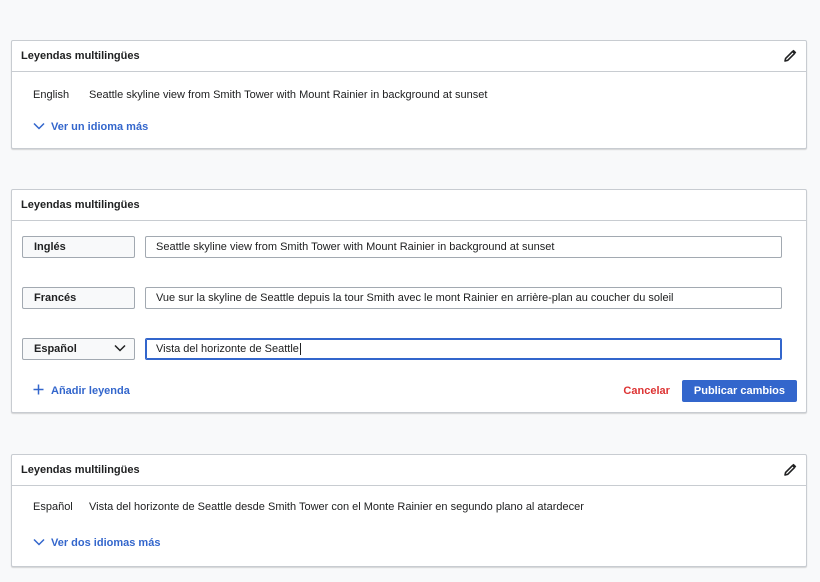  What do you see at coordinates (51, 95) in the screenshot?
I see `caption-language: English` at bounding box center [51, 95].